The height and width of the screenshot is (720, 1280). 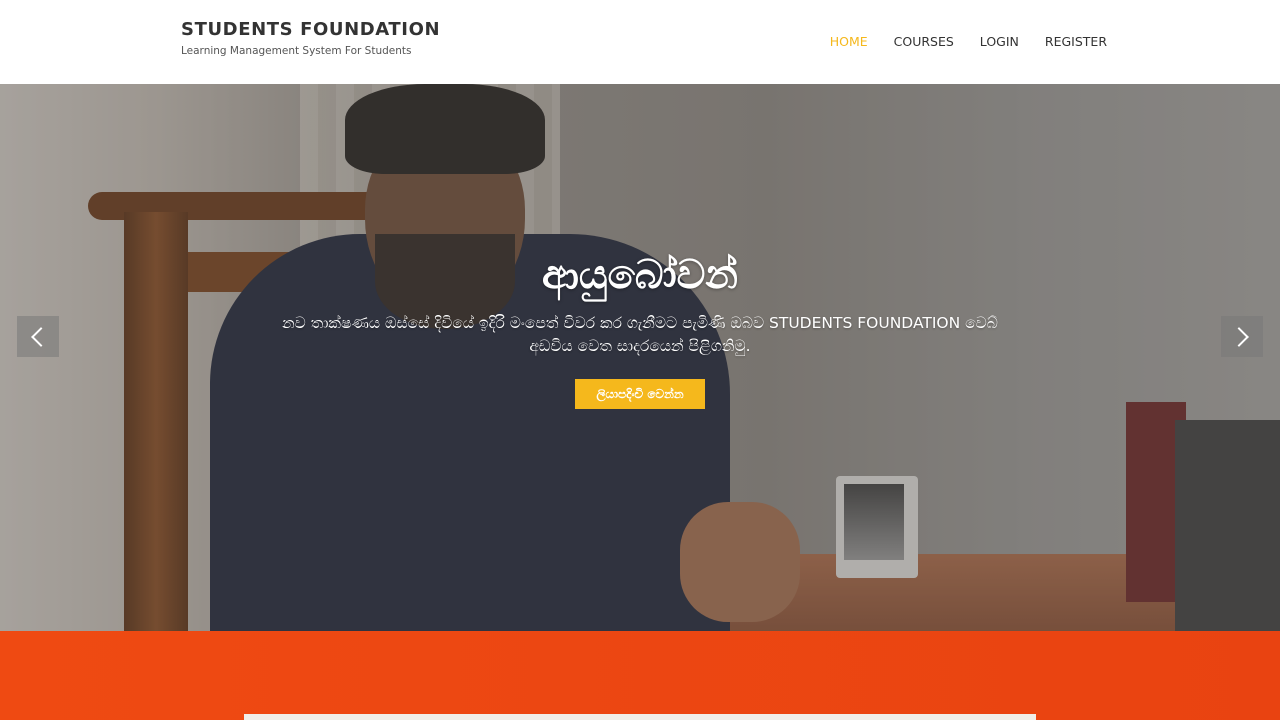 What do you see at coordinates (968, 41) in the screenshot?
I see `main-nav: HOME COURSES LOGIN REGISTER` at bounding box center [968, 41].